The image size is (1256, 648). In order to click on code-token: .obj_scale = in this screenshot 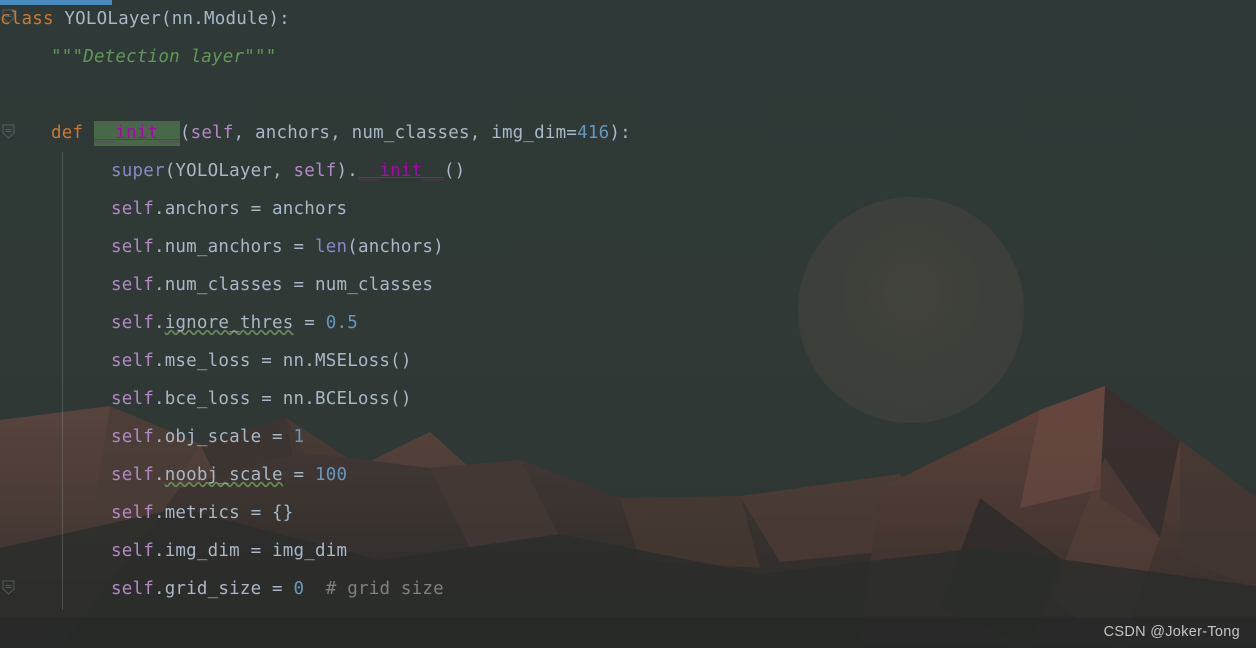, I will do `click(223, 437)`.